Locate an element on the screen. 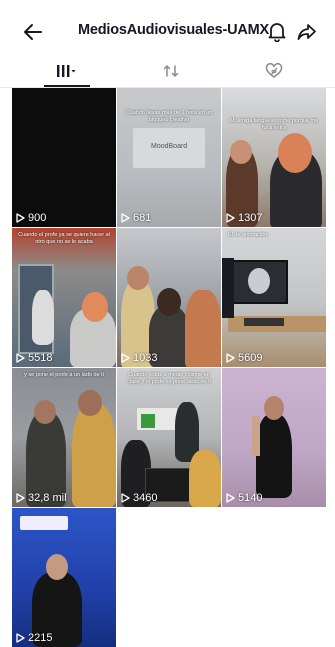 The height and width of the screenshot is (647, 335). view-count: 2215 is located at coordinates (34, 638).